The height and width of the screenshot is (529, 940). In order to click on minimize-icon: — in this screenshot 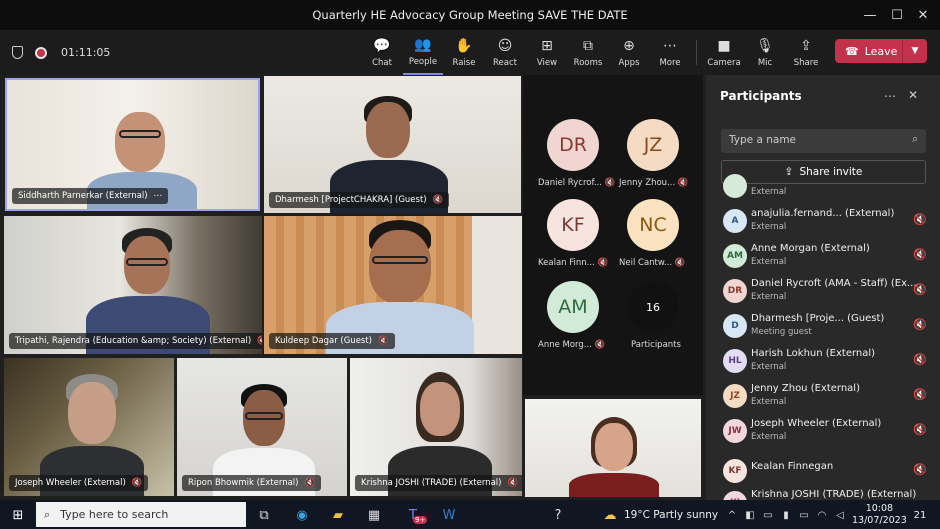, I will do `click(870, 15)`.